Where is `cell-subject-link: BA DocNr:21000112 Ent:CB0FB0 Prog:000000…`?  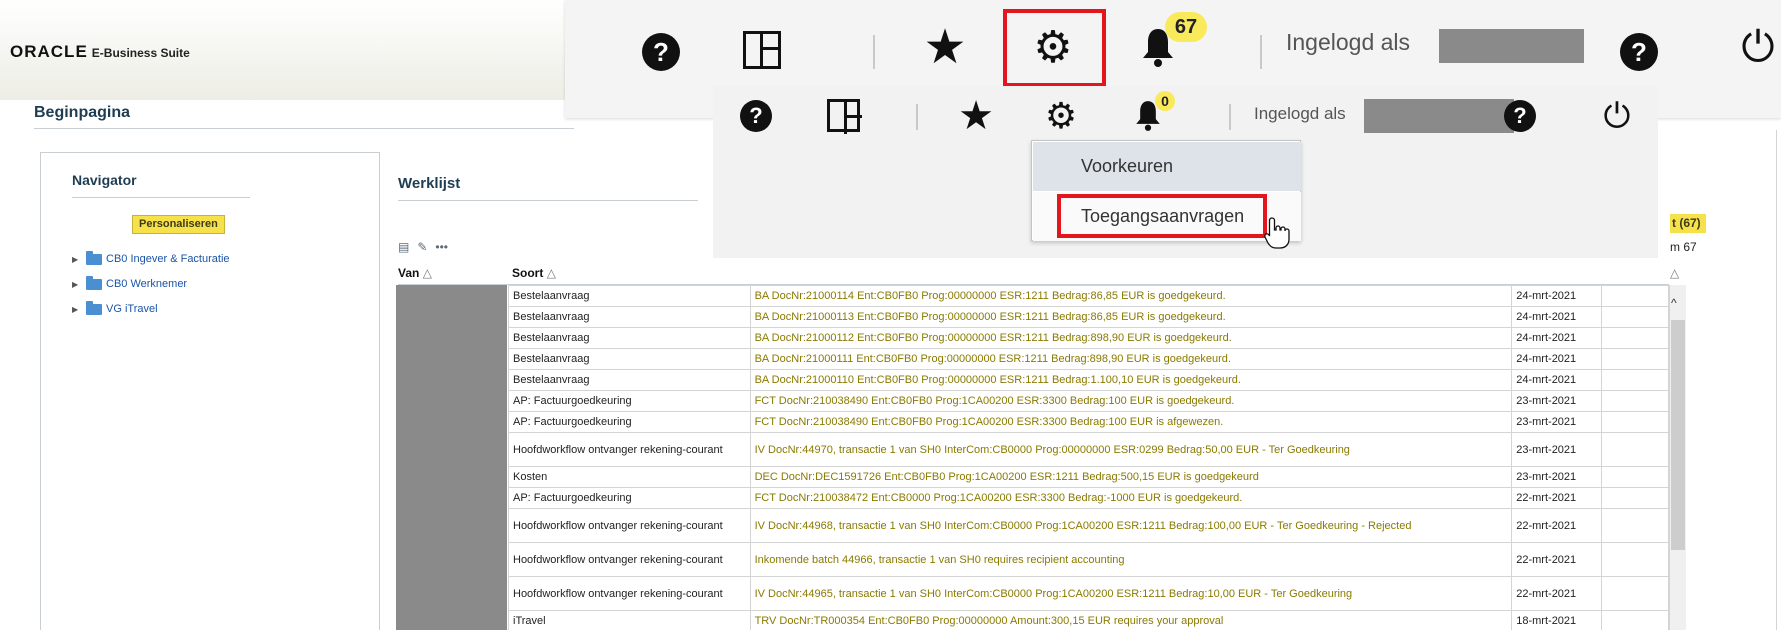 cell-subject-link: BA DocNr:21000112 Ent:CB0FB0 Prog:000000… is located at coordinates (1131, 338).